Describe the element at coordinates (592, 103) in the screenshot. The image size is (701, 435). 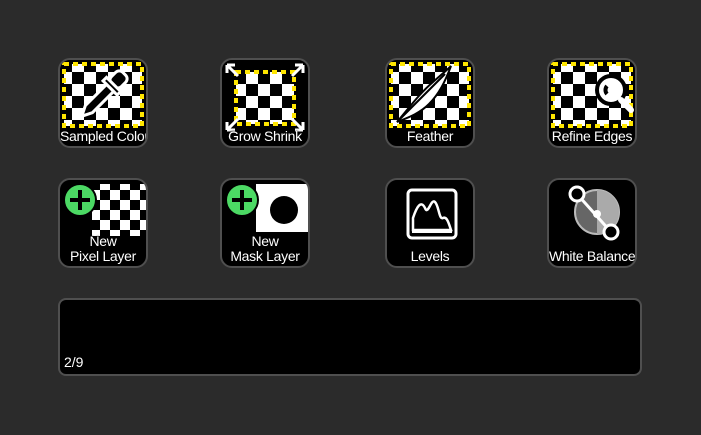
I see `refine-edges-button: Refine Edges` at that location.